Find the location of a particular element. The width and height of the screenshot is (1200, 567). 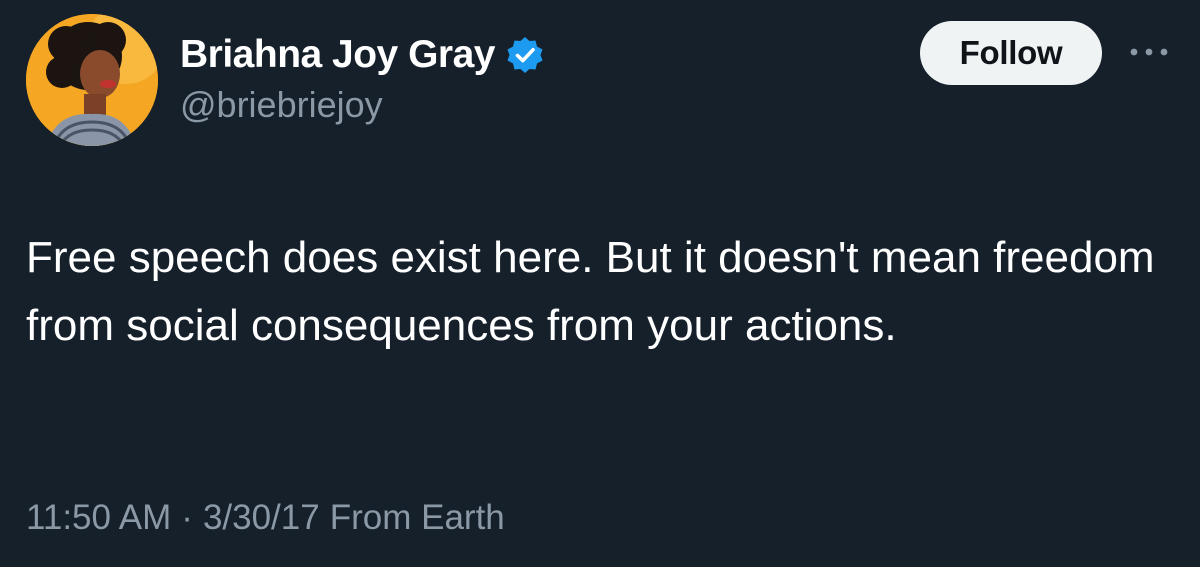

author-name-row: Briahna Joy Gray is located at coordinates (362, 55).